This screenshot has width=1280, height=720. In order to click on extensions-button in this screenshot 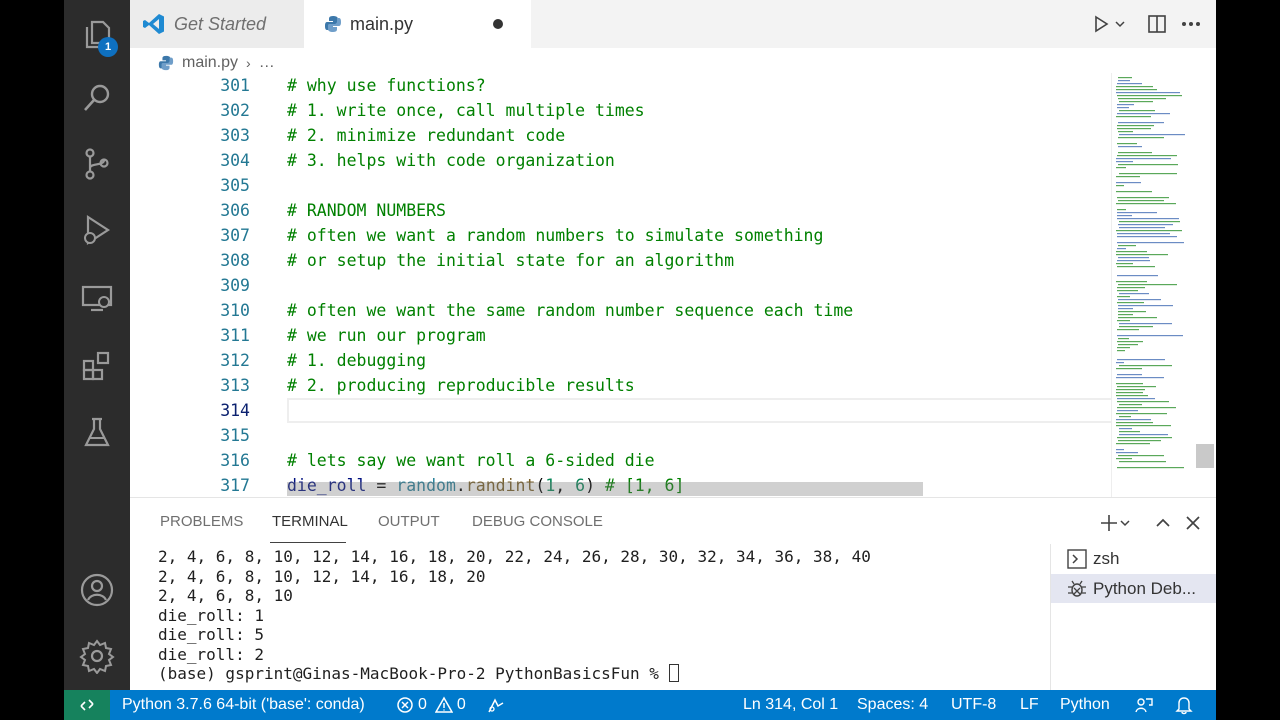, I will do `click(97, 366)`.